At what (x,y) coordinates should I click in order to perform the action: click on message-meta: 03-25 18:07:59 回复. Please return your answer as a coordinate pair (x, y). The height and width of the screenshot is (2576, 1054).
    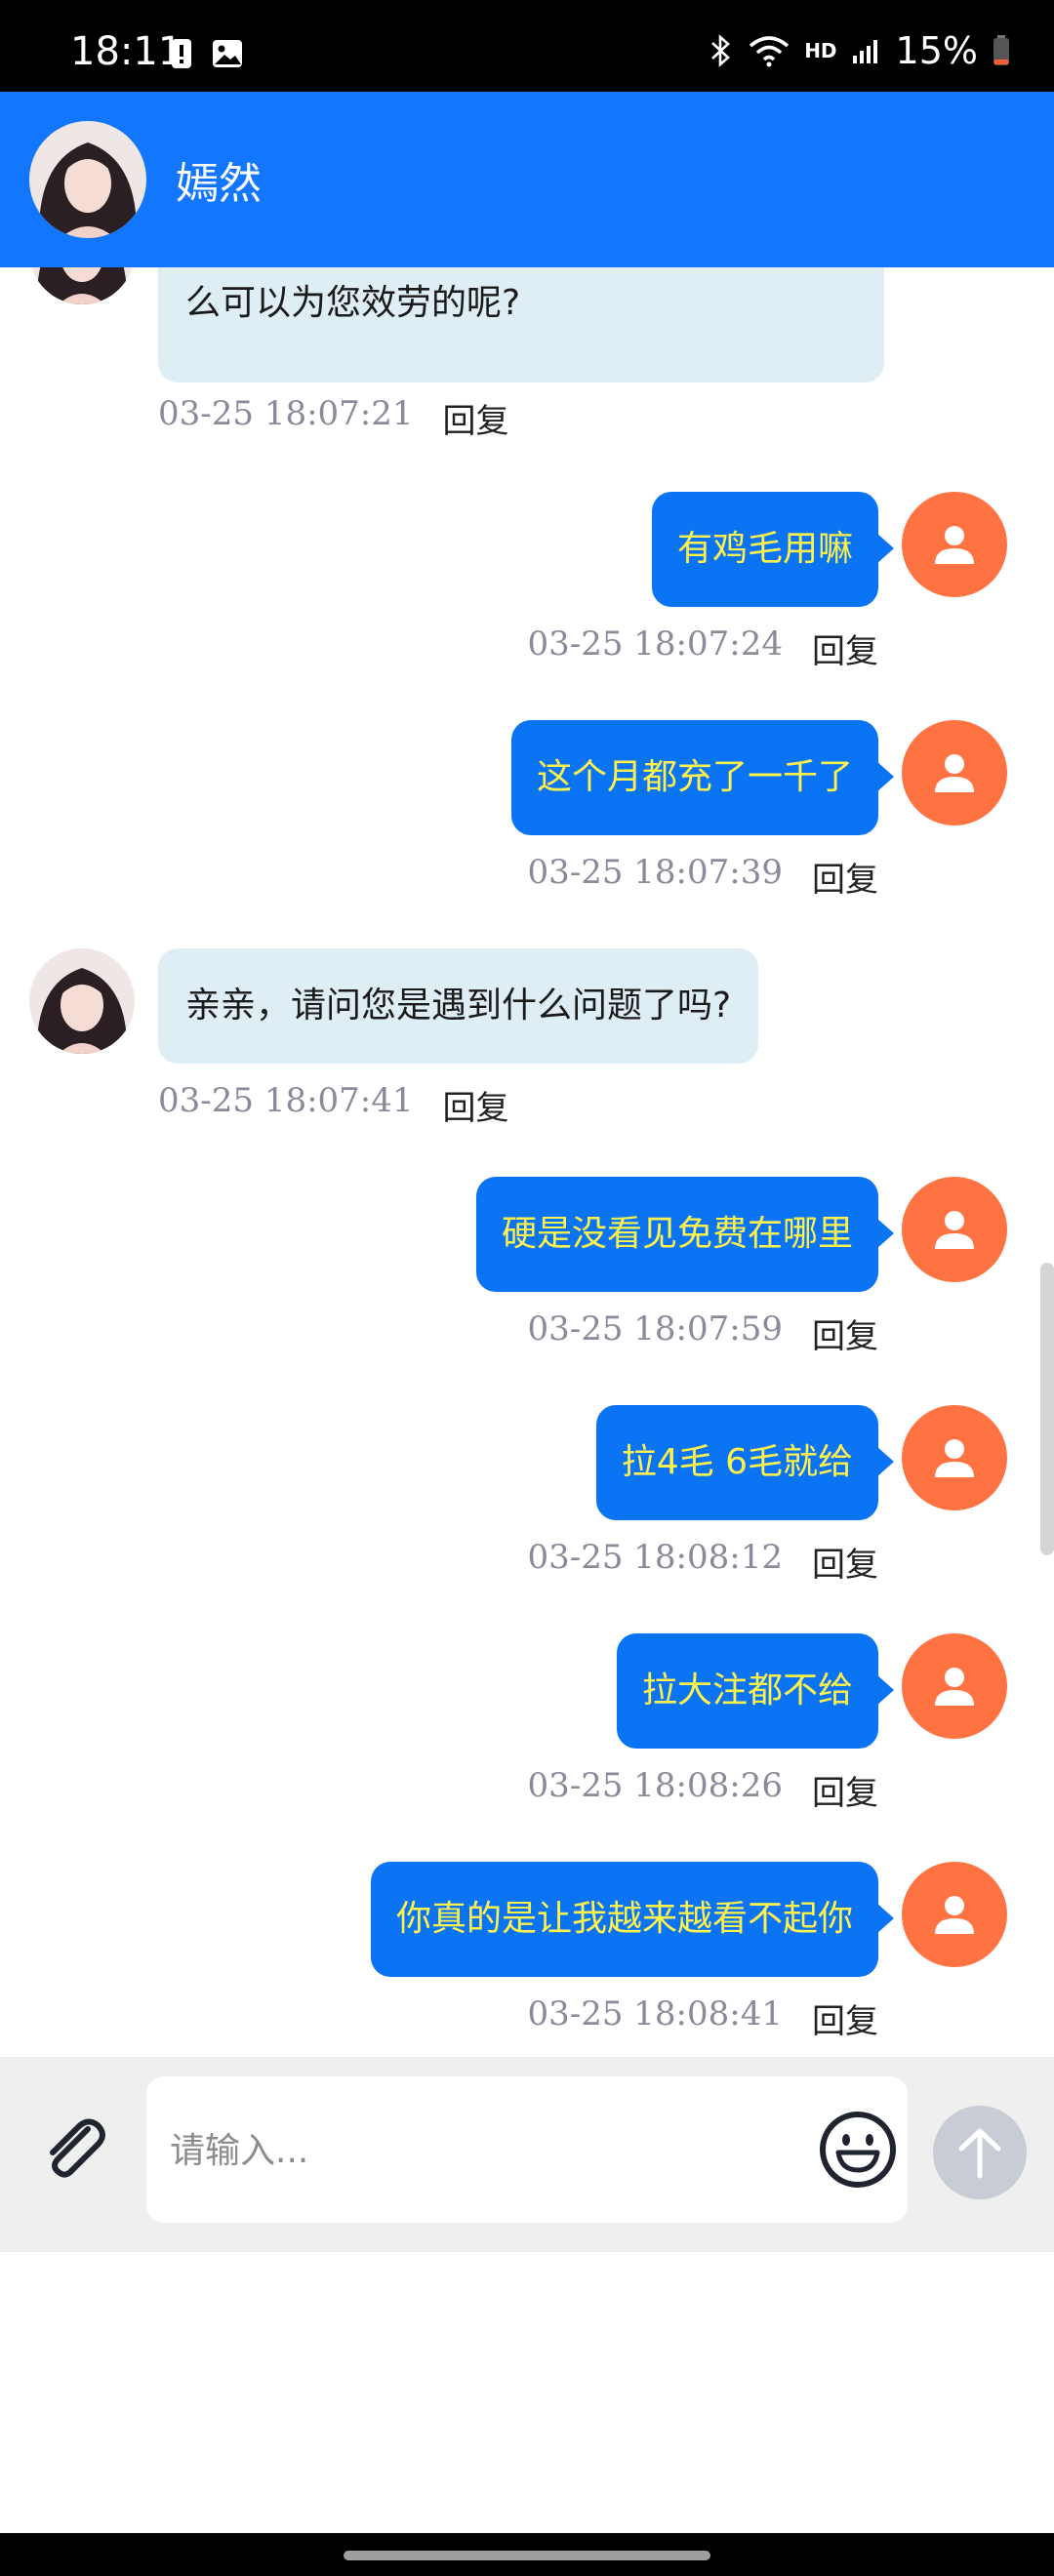
    Looking at the image, I should click on (703, 1333).